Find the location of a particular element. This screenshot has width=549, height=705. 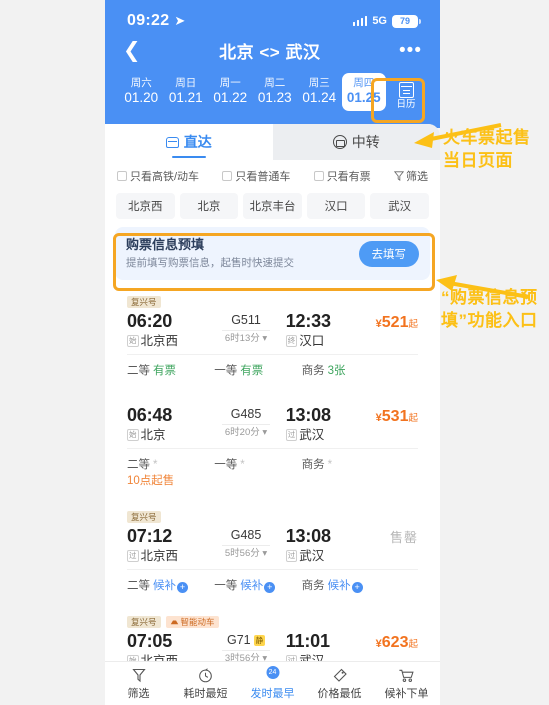

tab-direct: 直达 is located at coordinates (189, 142).